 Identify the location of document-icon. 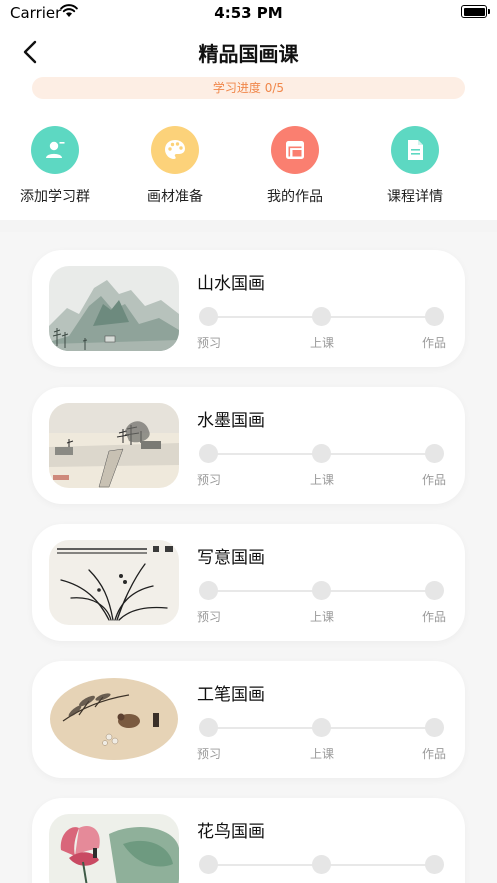
(415, 150).